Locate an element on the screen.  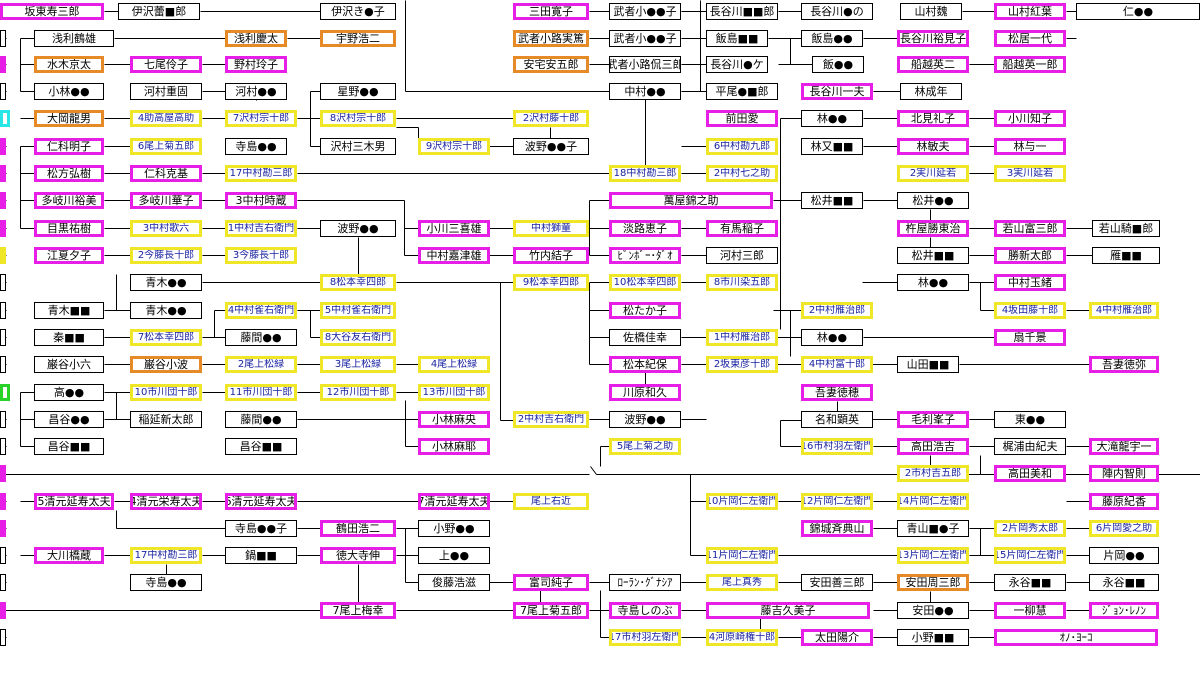
person-box: 林成年 is located at coordinates (931, 91).